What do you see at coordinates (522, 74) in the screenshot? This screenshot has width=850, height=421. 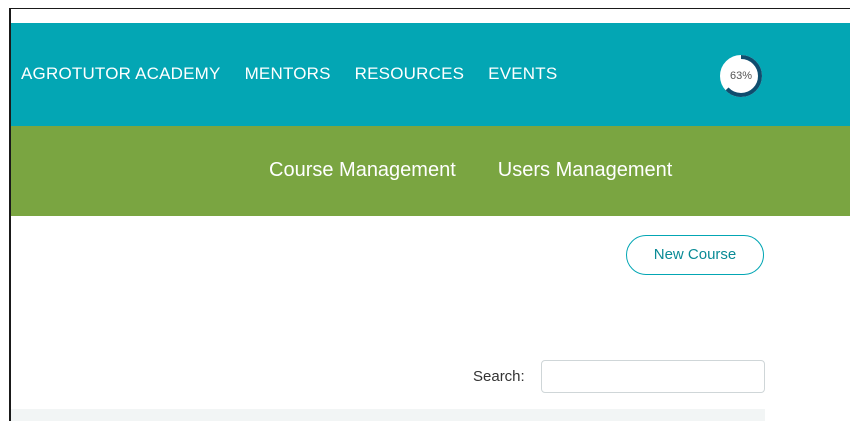 I see `nav-item-events: EVENTS` at bounding box center [522, 74].